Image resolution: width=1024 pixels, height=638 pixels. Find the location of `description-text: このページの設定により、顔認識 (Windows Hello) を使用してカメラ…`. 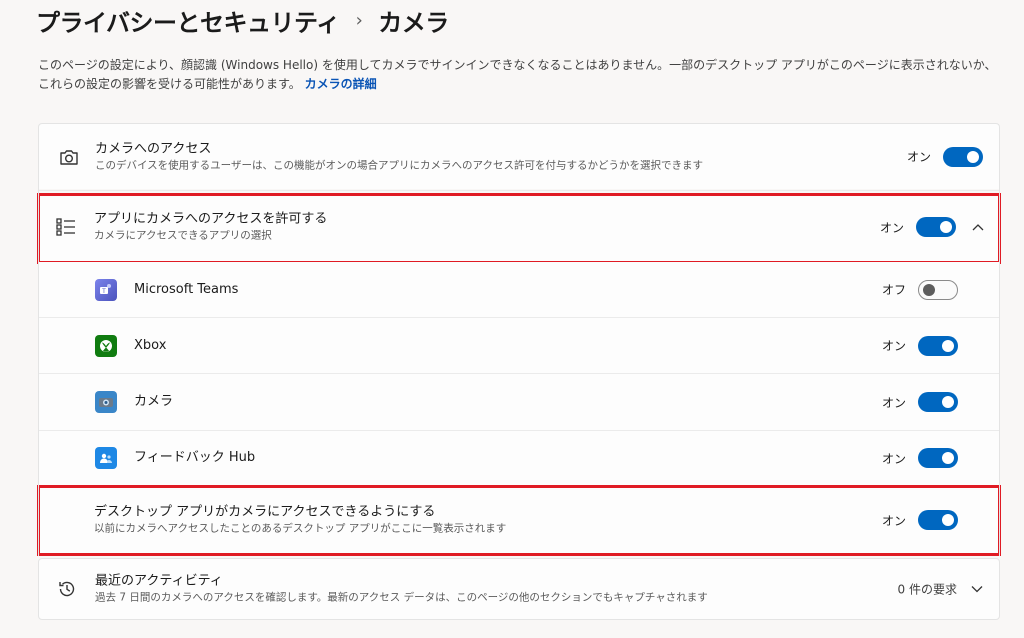

description-text: このページの設定により、顔認識 (Windows Hello) を使用してカメラ… is located at coordinates (517, 74).